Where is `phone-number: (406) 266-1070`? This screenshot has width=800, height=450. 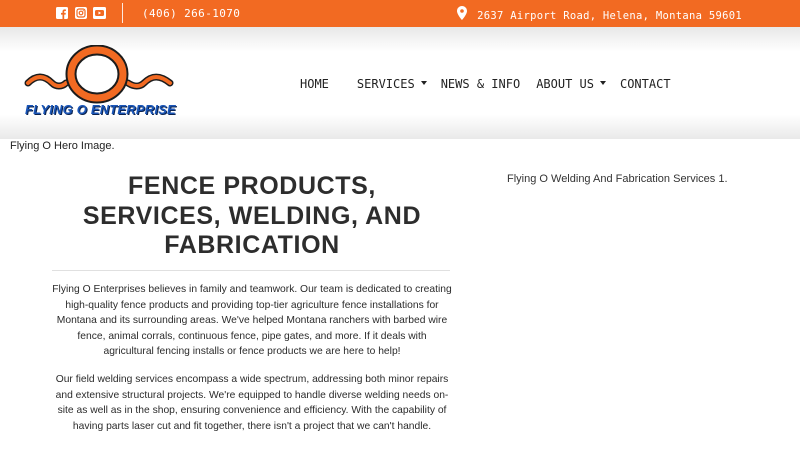 phone-number: (406) 266-1070 is located at coordinates (191, 13).